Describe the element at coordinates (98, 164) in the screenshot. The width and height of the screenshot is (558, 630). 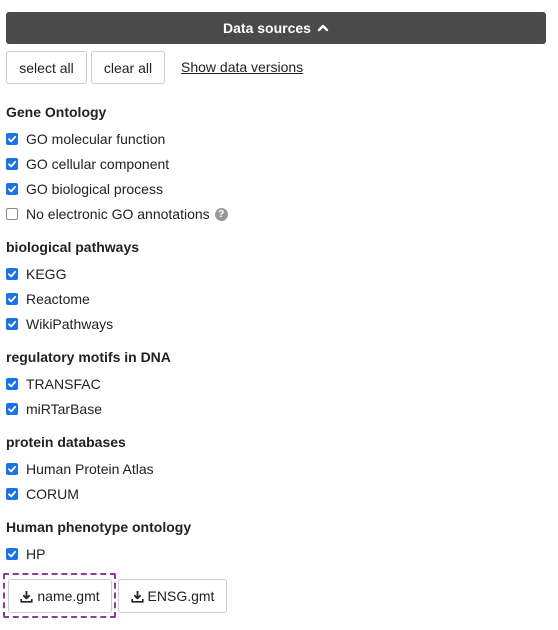
I see `checkbox-label: GO cellular component` at that location.